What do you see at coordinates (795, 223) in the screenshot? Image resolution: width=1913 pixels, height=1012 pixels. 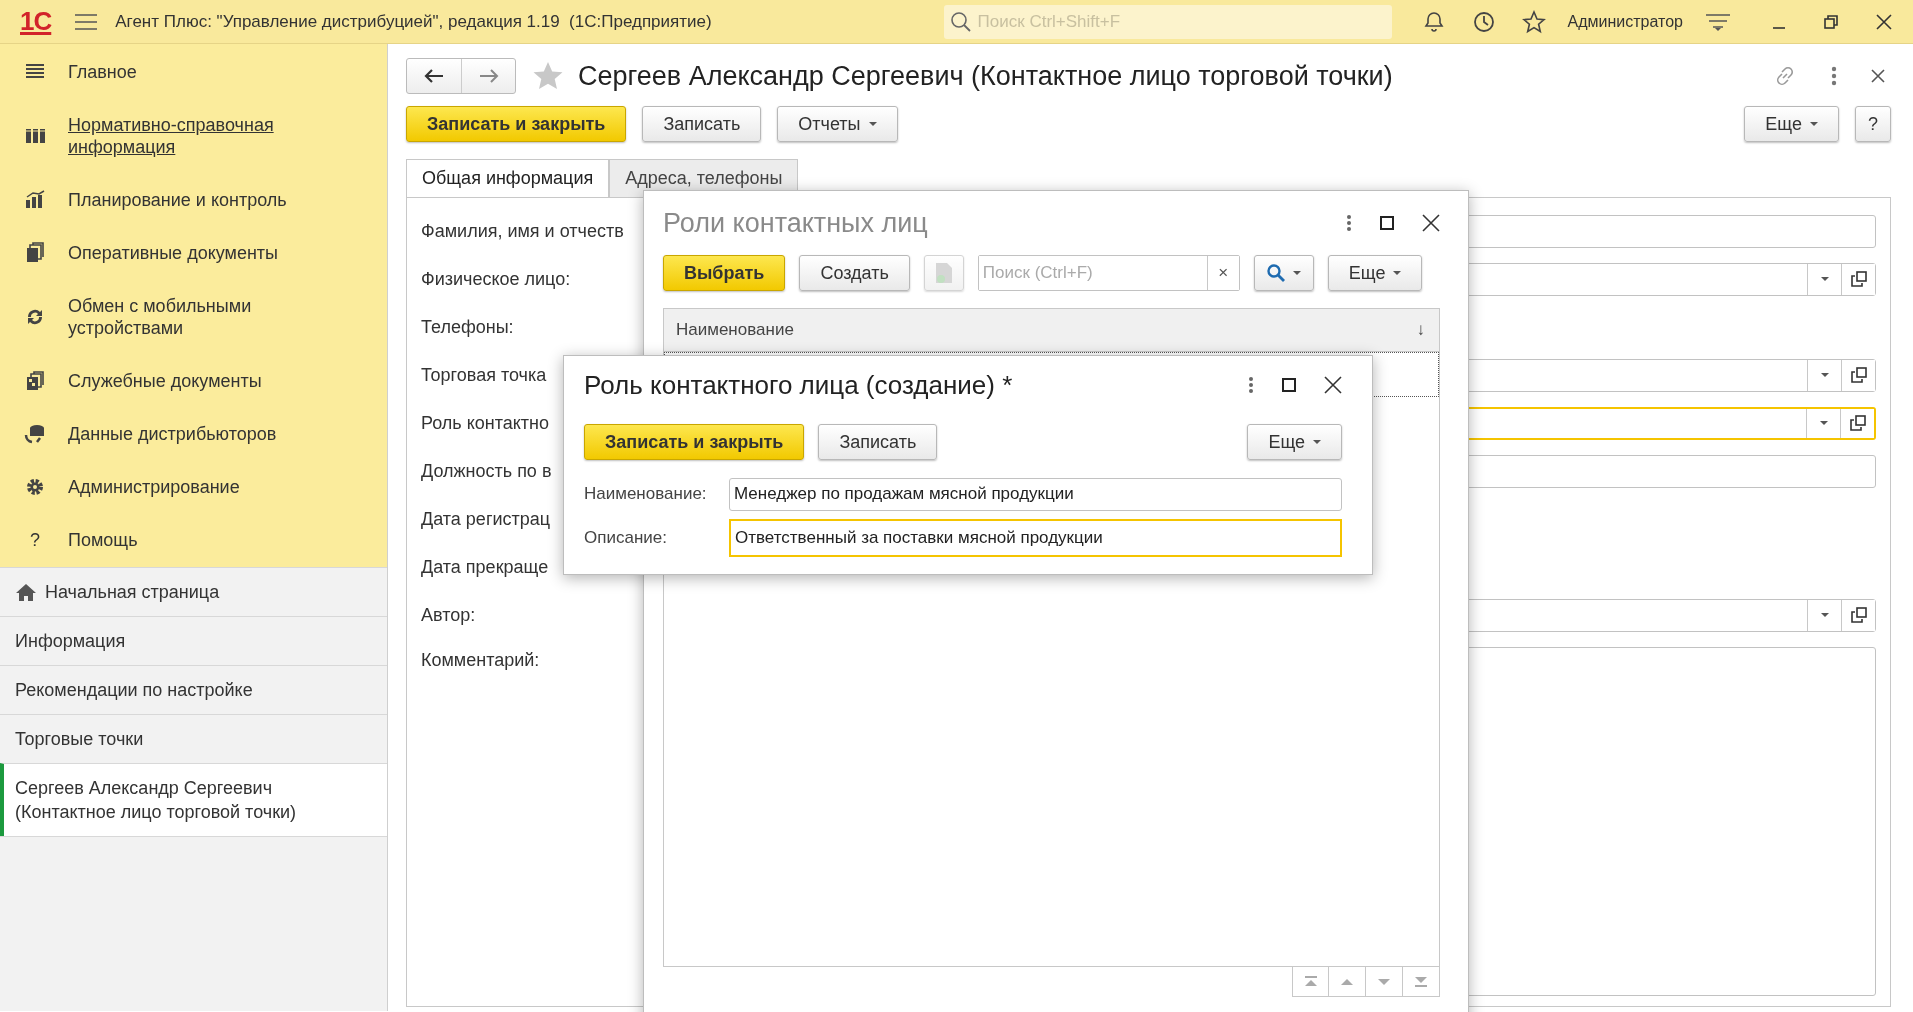 I see `dialog-title: Роли контактных лиц` at bounding box center [795, 223].